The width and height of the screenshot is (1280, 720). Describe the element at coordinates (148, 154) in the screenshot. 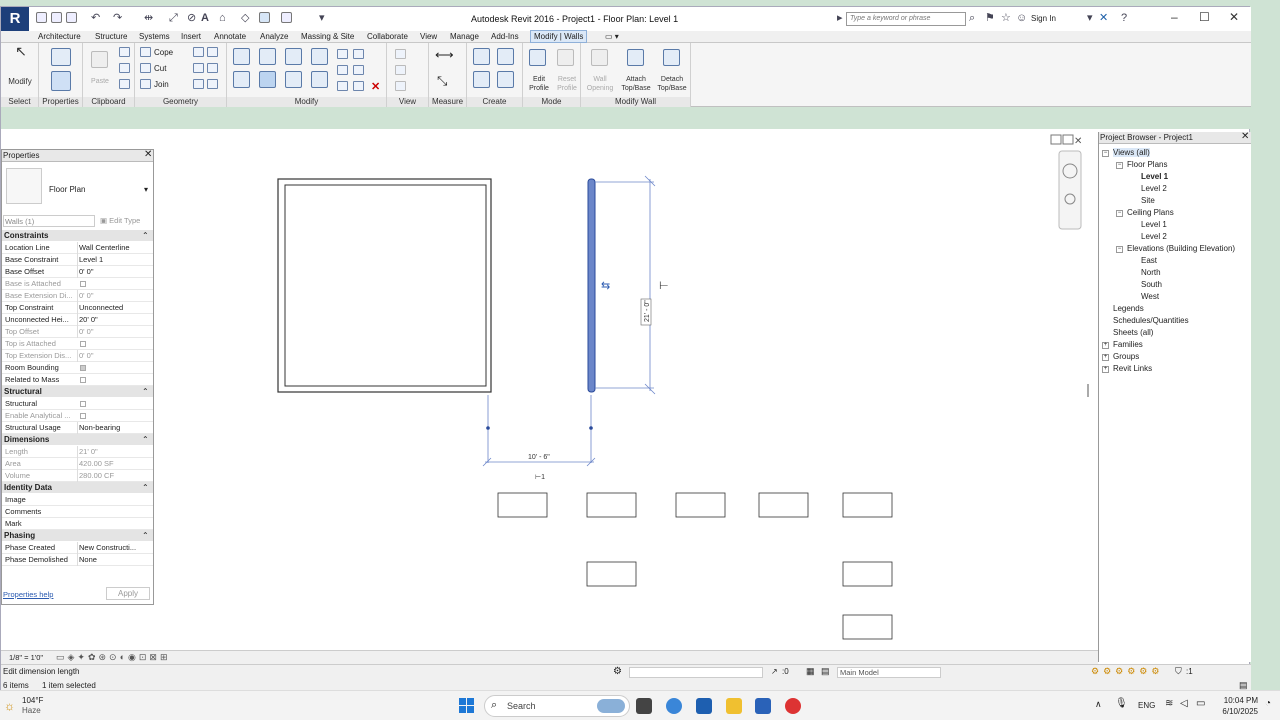

I see `properties-close-icon: ✕` at that location.